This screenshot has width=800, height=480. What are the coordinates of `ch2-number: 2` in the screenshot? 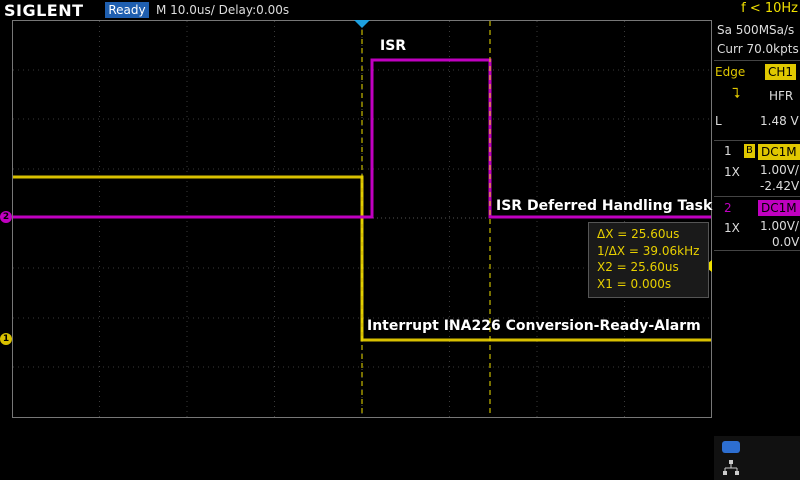 It's located at (728, 208).